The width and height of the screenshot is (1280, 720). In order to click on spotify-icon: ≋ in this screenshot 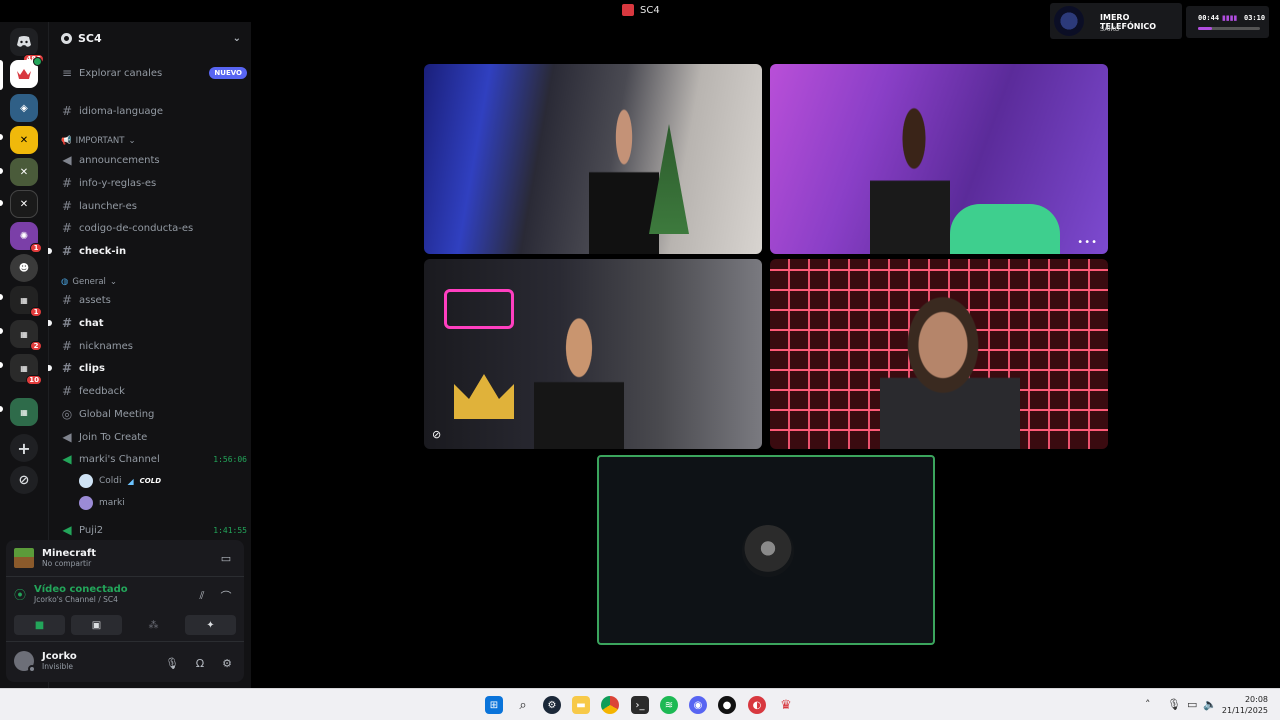, I will do `click(669, 705)`.